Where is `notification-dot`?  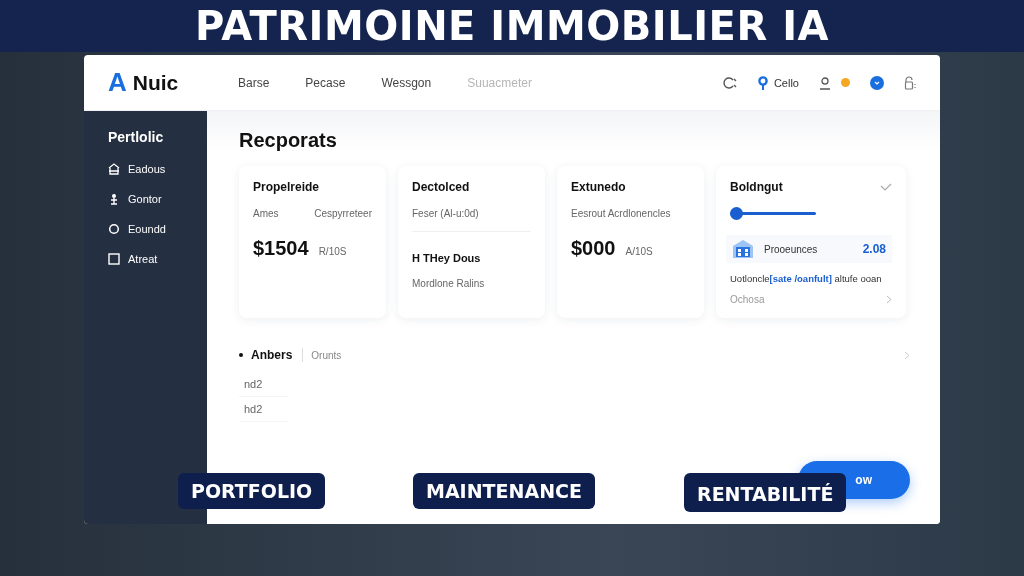
notification-dot is located at coordinates (845, 82).